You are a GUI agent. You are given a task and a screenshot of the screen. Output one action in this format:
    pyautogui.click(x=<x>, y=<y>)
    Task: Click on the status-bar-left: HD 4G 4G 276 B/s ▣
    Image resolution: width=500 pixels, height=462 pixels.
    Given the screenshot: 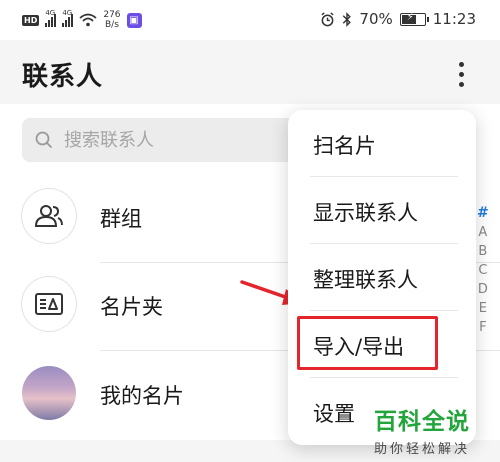 What is the action you would take?
    pyautogui.click(x=82, y=19)
    